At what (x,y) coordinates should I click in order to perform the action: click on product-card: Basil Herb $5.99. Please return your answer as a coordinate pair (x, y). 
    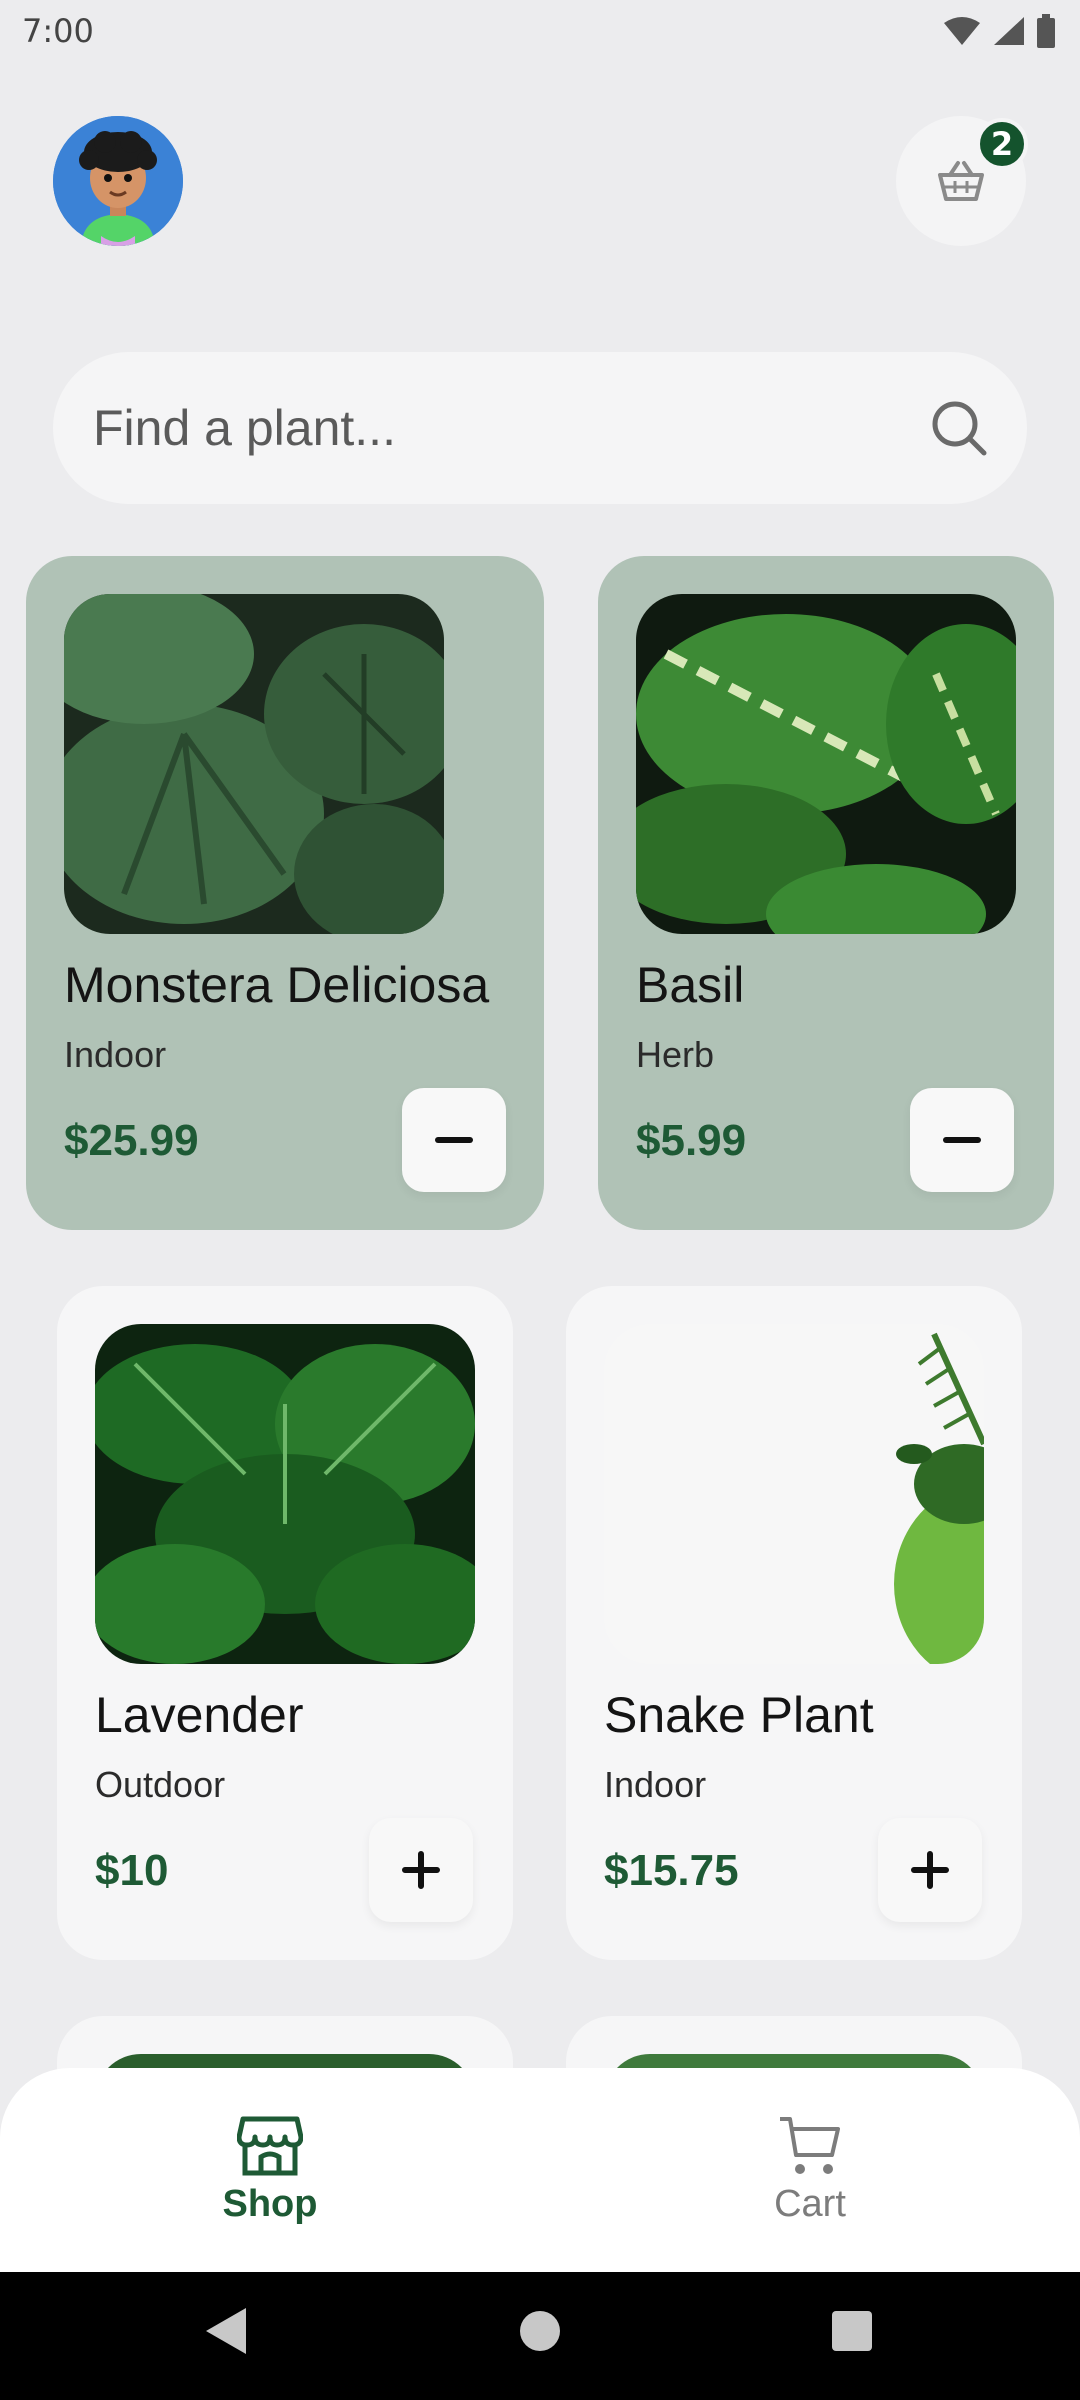
    Looking at the image, I should click on (826, 893).